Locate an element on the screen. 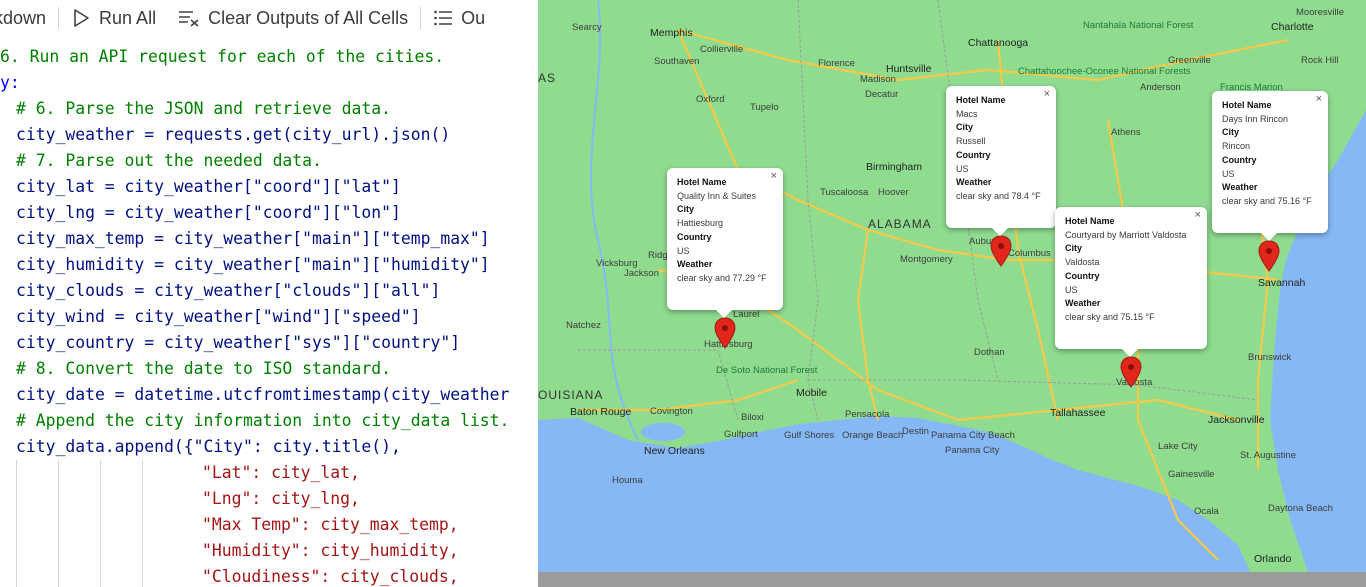  weather-value: clear sky and 78.4 °F is located at coordinates (998, 195).